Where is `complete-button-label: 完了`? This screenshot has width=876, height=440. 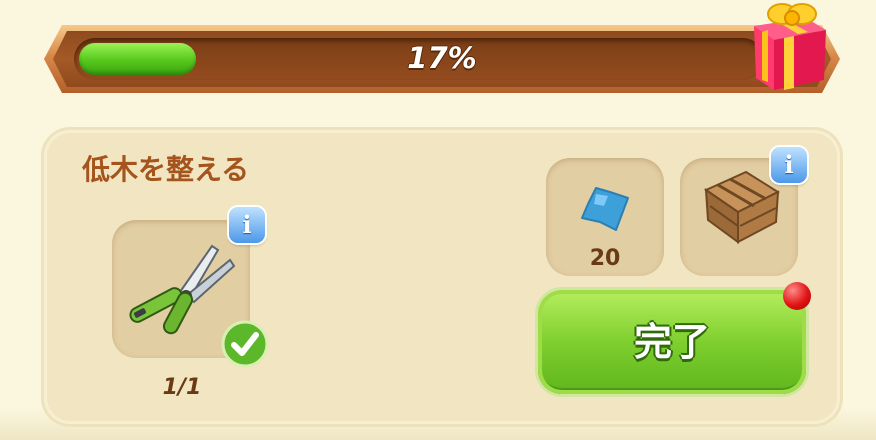
complete-button-label: 完了 is located at coordinates (671, 342).